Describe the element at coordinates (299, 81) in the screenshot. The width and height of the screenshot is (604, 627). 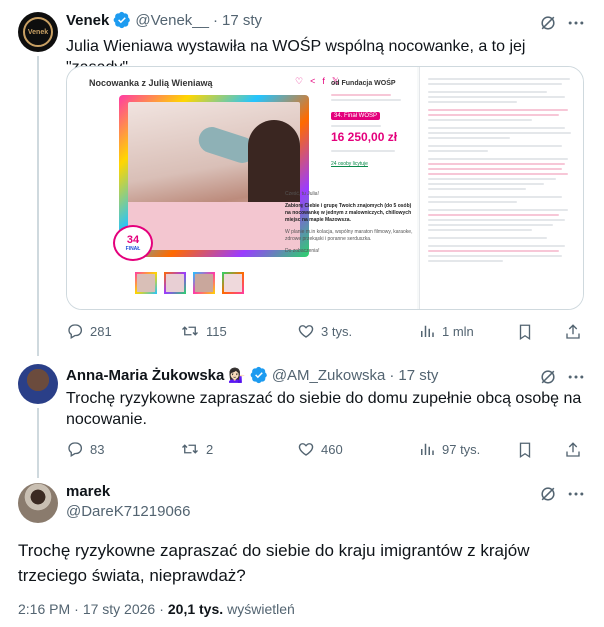
I see `heart-icon: ♡` at that location.